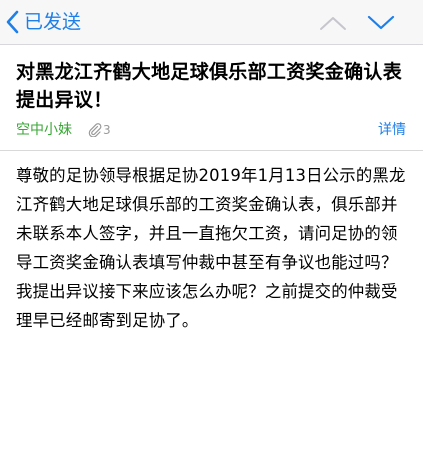  I want to click on sender-name: 空中小妹, so click(44, 130).